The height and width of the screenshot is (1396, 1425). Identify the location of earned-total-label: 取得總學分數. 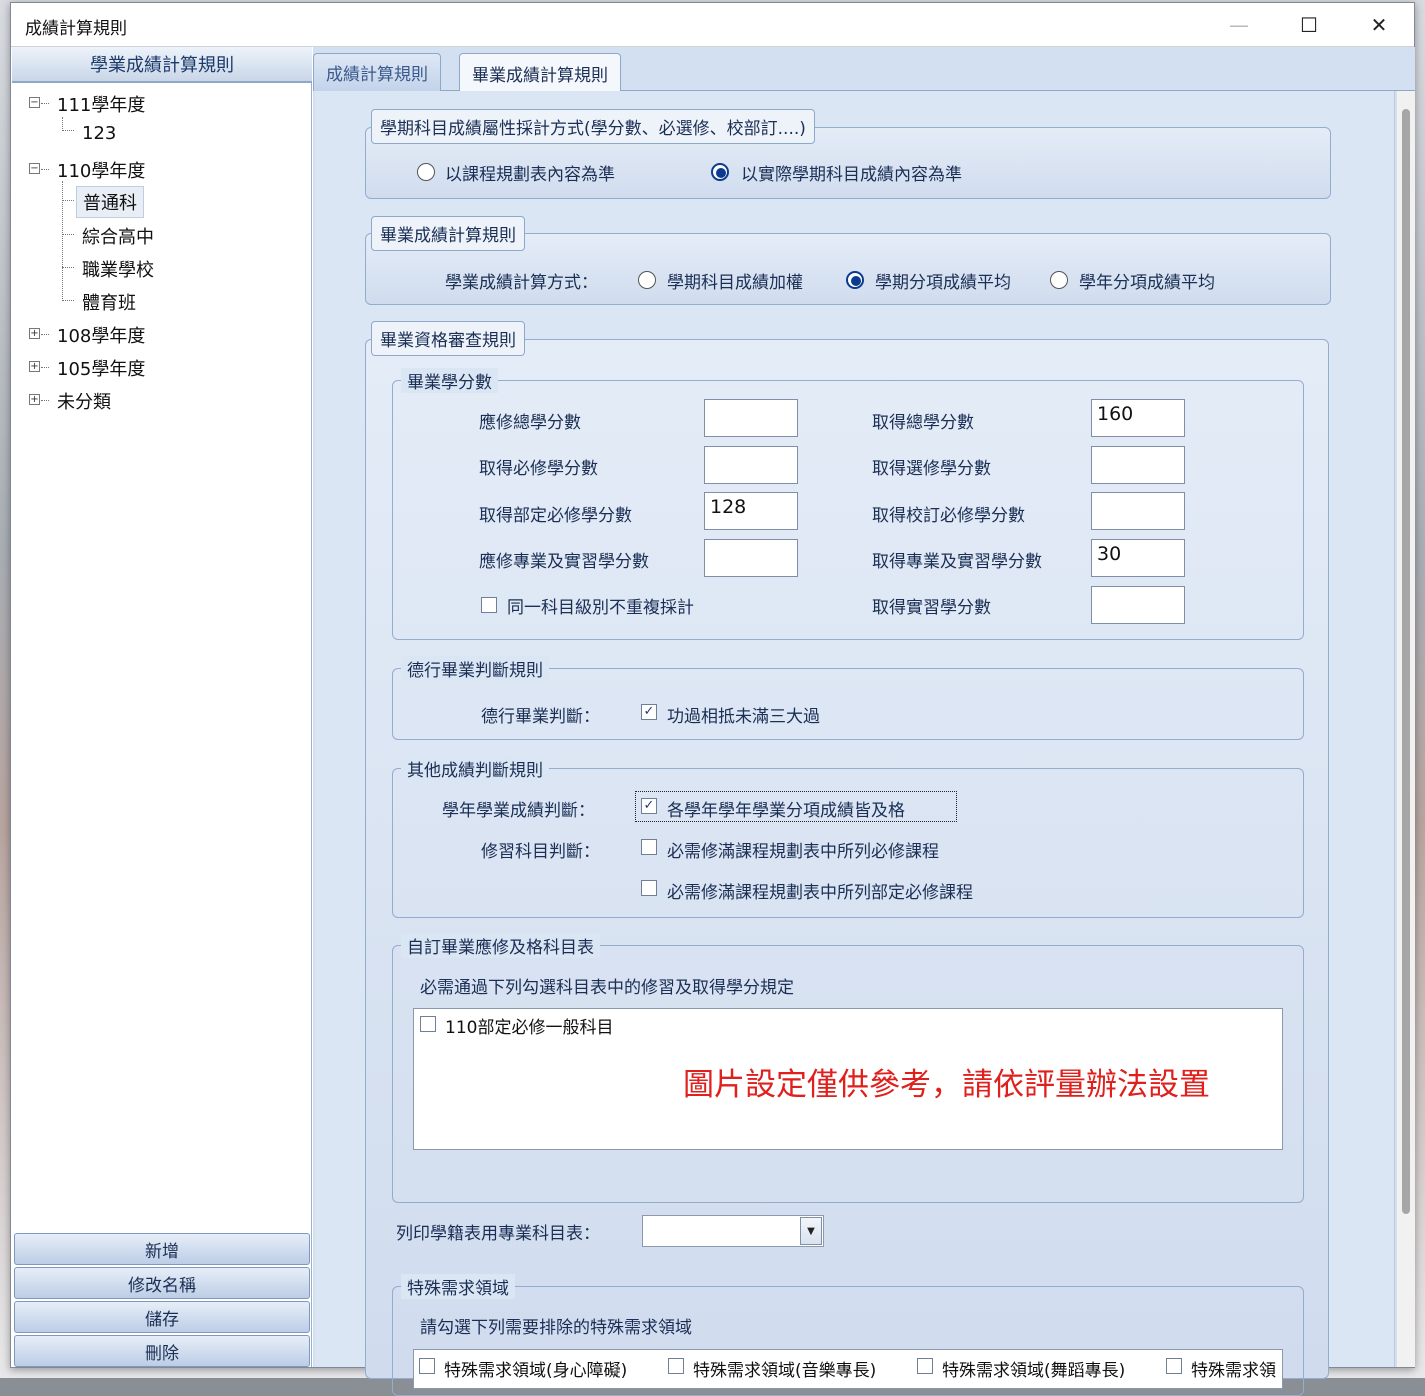
(923, 423).